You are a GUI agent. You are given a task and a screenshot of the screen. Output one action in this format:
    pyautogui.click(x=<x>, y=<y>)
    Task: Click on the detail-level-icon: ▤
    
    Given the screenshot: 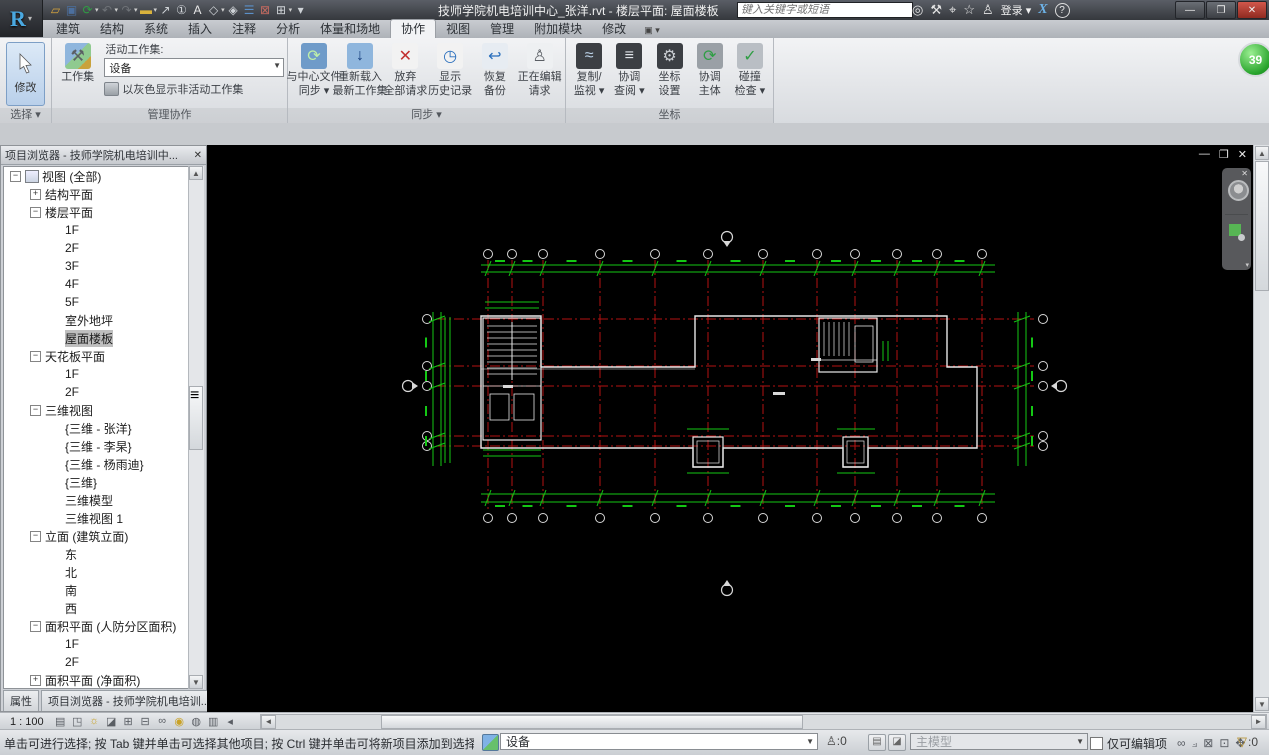 What is the action you would take?
    pyautogui.click(x=60, y=721)
    